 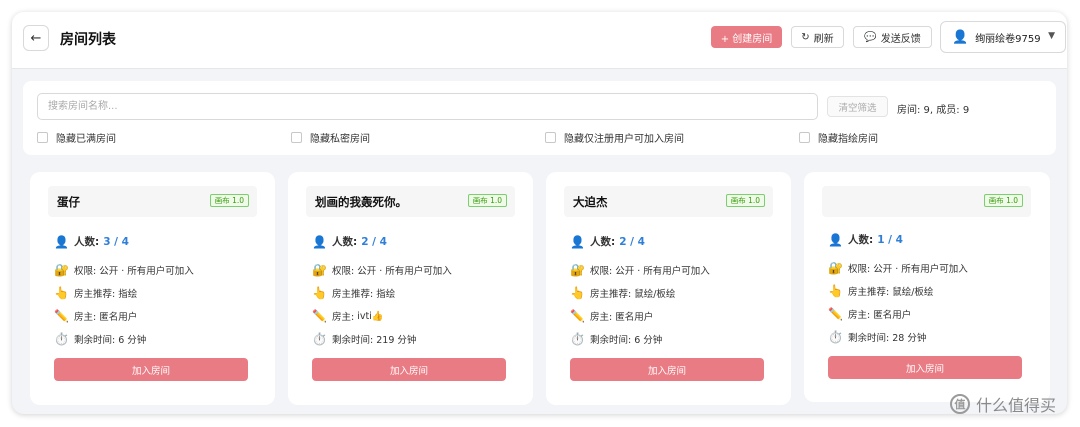 I want to click on user-name: 绚丽绘卷9759, so click(x=1008, y=39).